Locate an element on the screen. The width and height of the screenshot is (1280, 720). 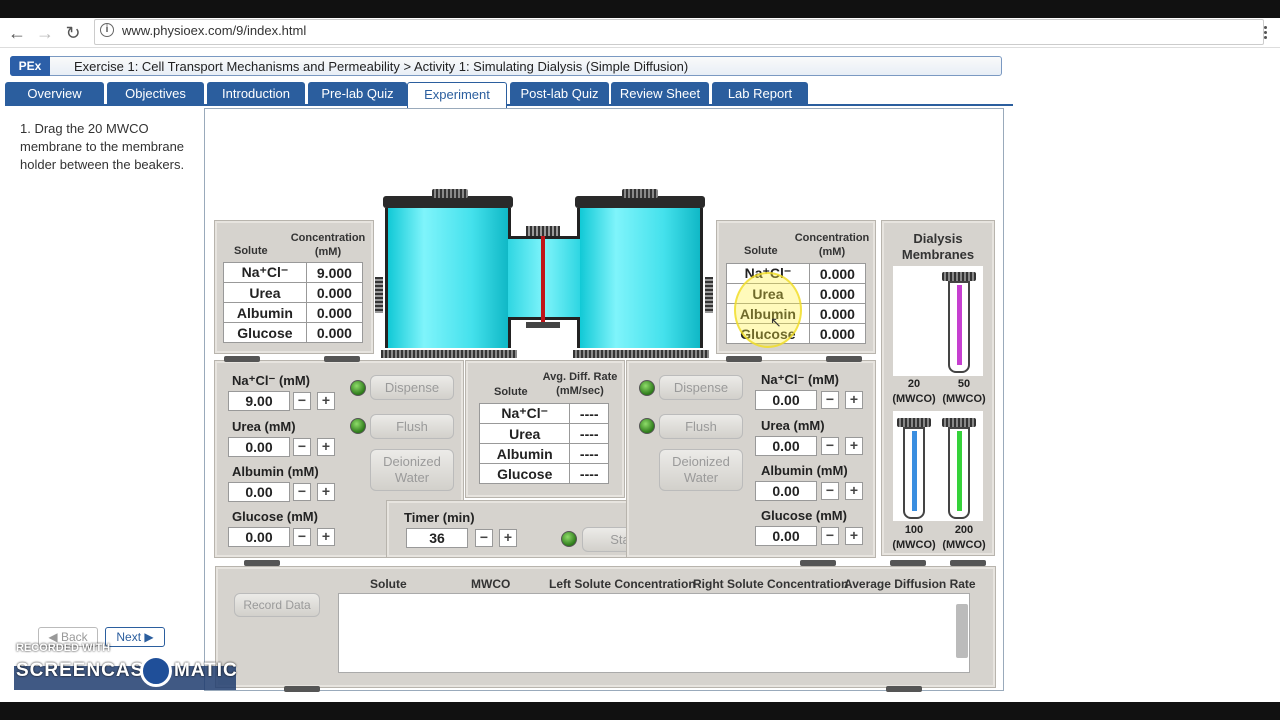
membrane-20-unit: (MWCO) is located at coordinates (914, 399).